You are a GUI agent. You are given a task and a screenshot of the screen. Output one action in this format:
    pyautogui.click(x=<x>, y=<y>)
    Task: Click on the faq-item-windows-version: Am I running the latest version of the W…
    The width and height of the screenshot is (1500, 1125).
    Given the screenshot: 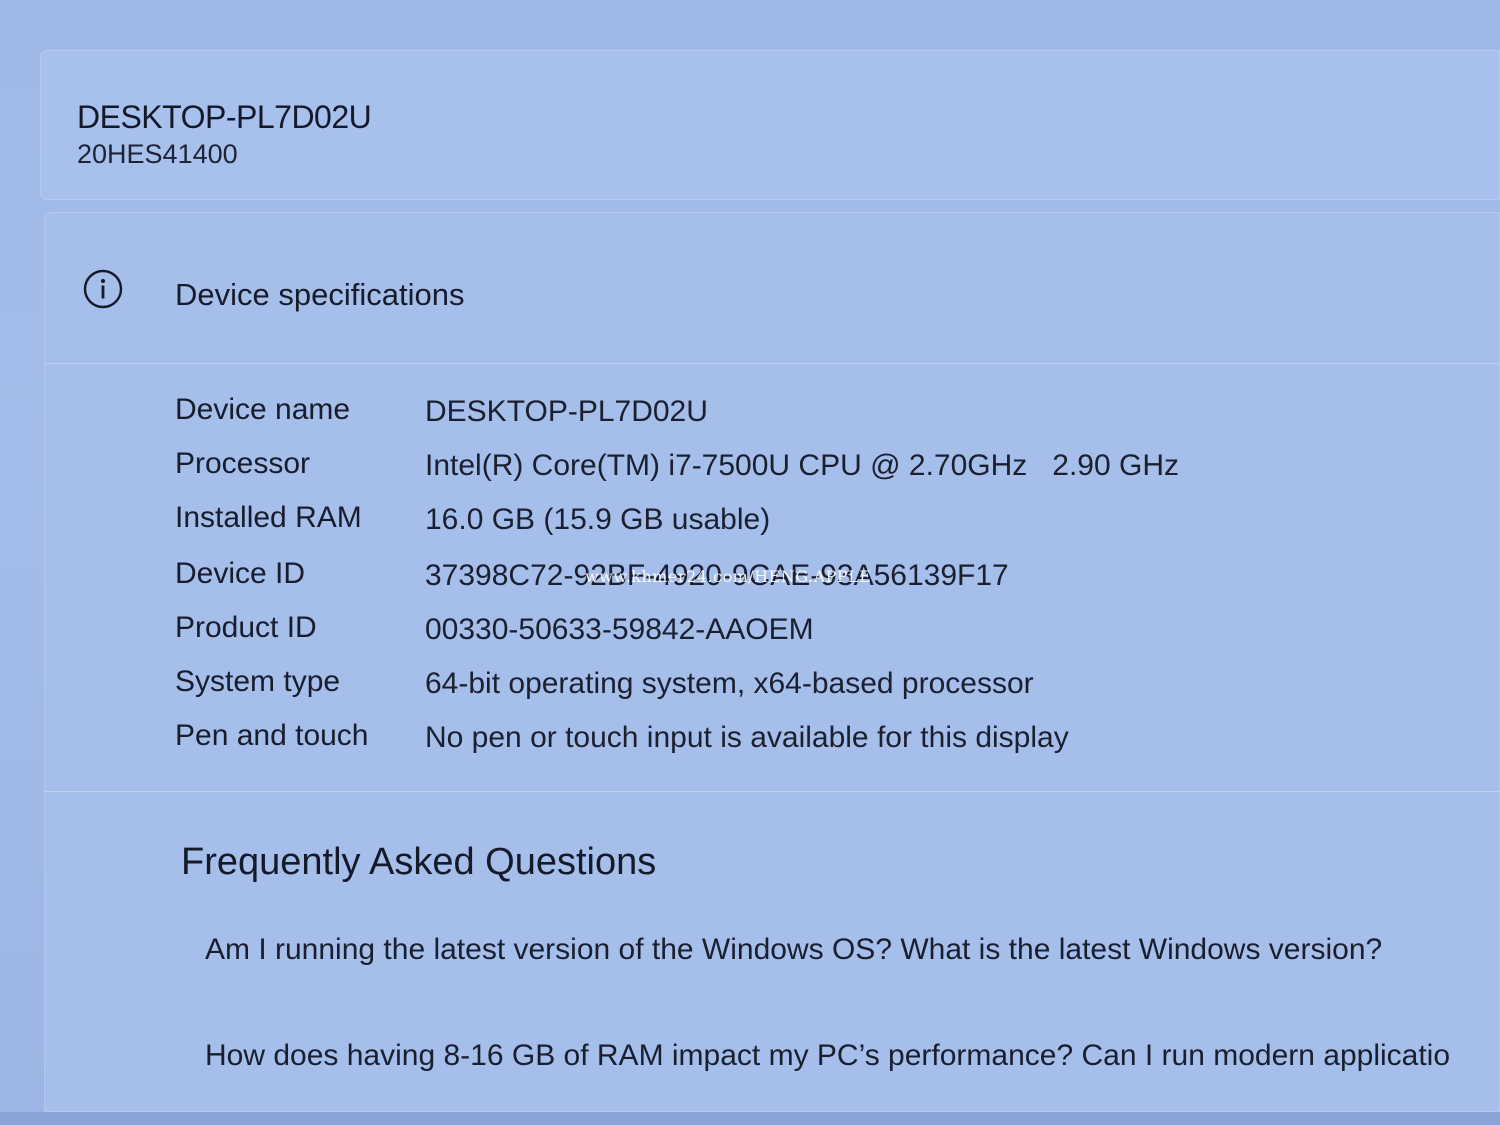 What is the action you would take?
    pyautogui.click(x=793, y=950)
    